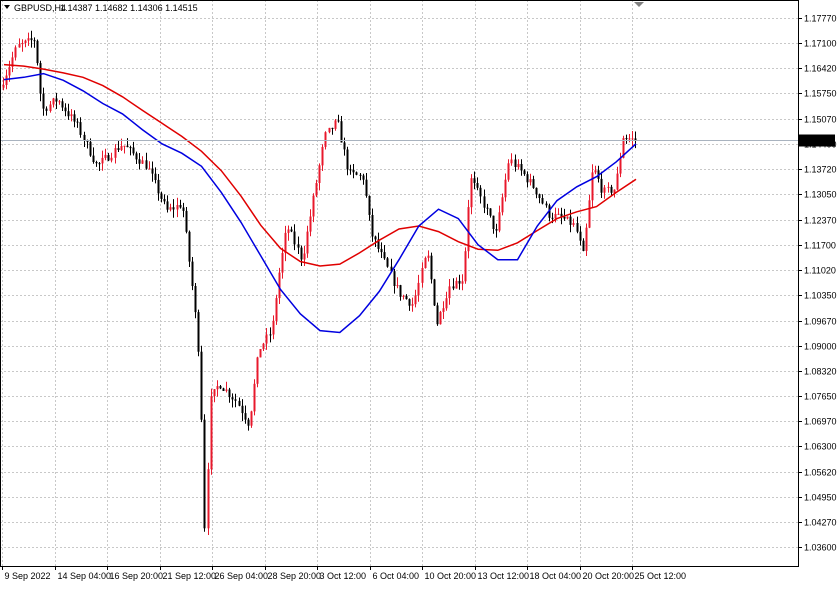  What do you see at coordinates (242, 576) in the screenshot?
I see `x-tick-label: 26 Sep 04:00` at bounding box center [242, 576].